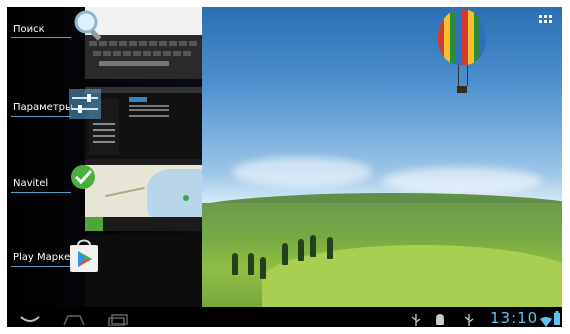 This screenshot has height=334, width=570. What do you see at coordinates (30, 319) in the screenshot?
I see `back-icon` at bounding box center [30, 319].